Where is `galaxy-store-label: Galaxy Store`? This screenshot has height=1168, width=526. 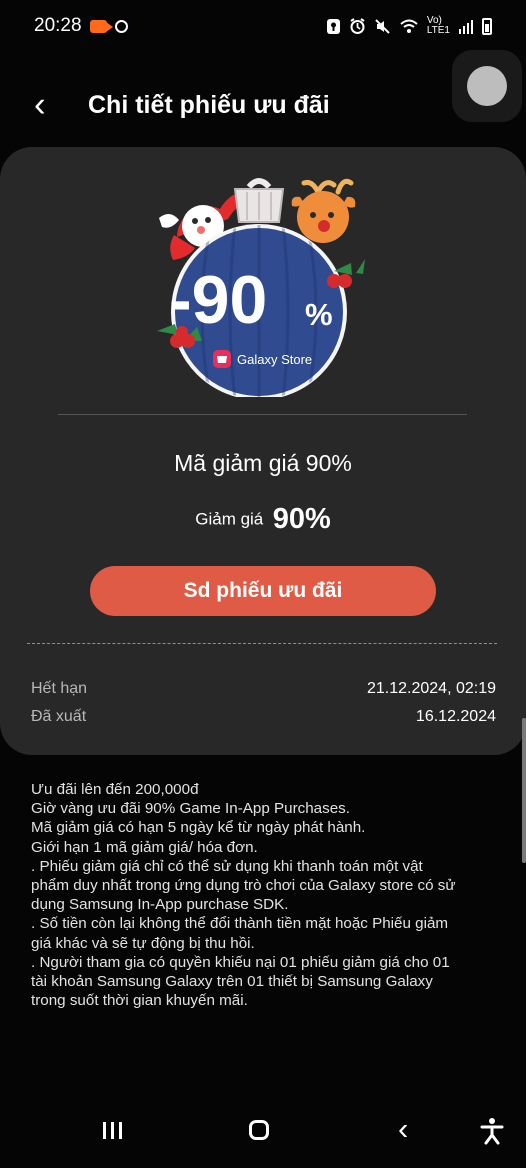 galaxy-store-label: Galaxy Store is located at coordinates (274, 359).